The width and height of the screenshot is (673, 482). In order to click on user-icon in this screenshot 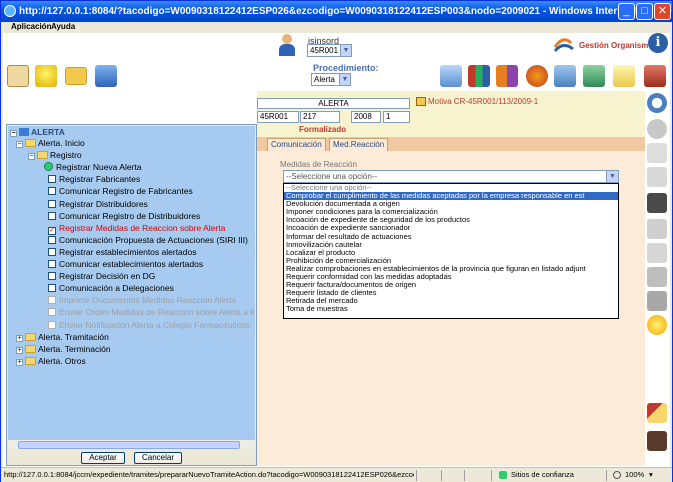, I will do `click(287, 45)`.